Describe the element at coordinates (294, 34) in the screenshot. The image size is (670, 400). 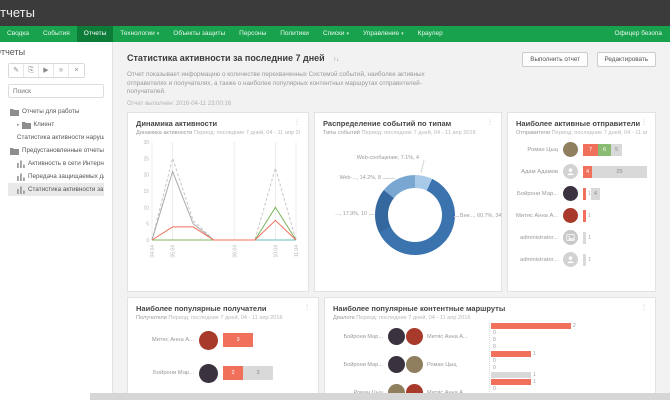
I see `nav-item-6: Политики` at that location.